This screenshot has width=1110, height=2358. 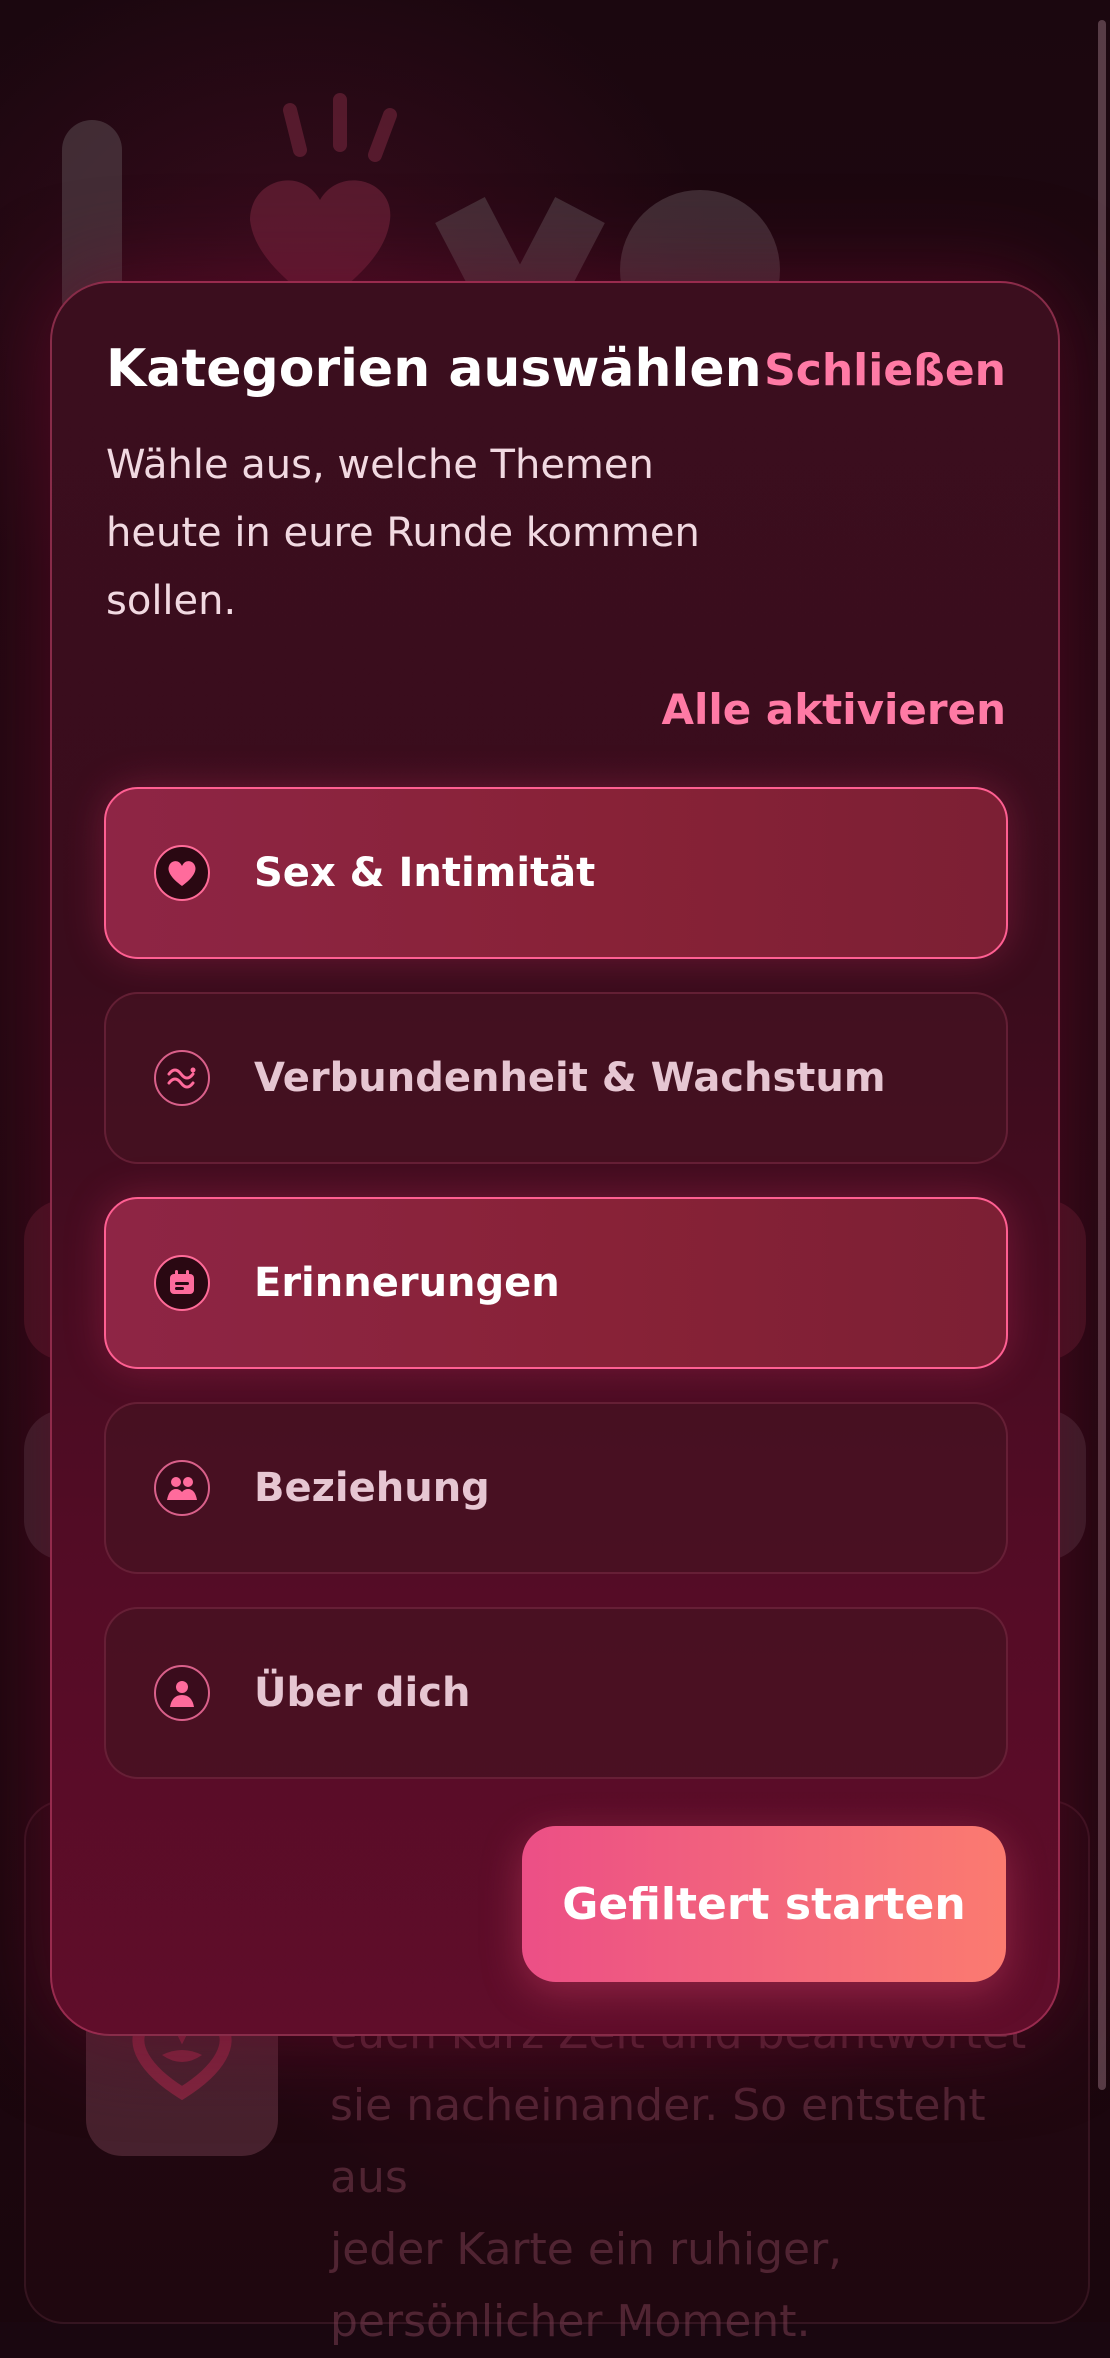 What do you see at coordinates (658, 2141) in the screenshot?
I see `bg-text-line: sie nacheinander. So entsteht aus` at bounding box center [658, 2141].